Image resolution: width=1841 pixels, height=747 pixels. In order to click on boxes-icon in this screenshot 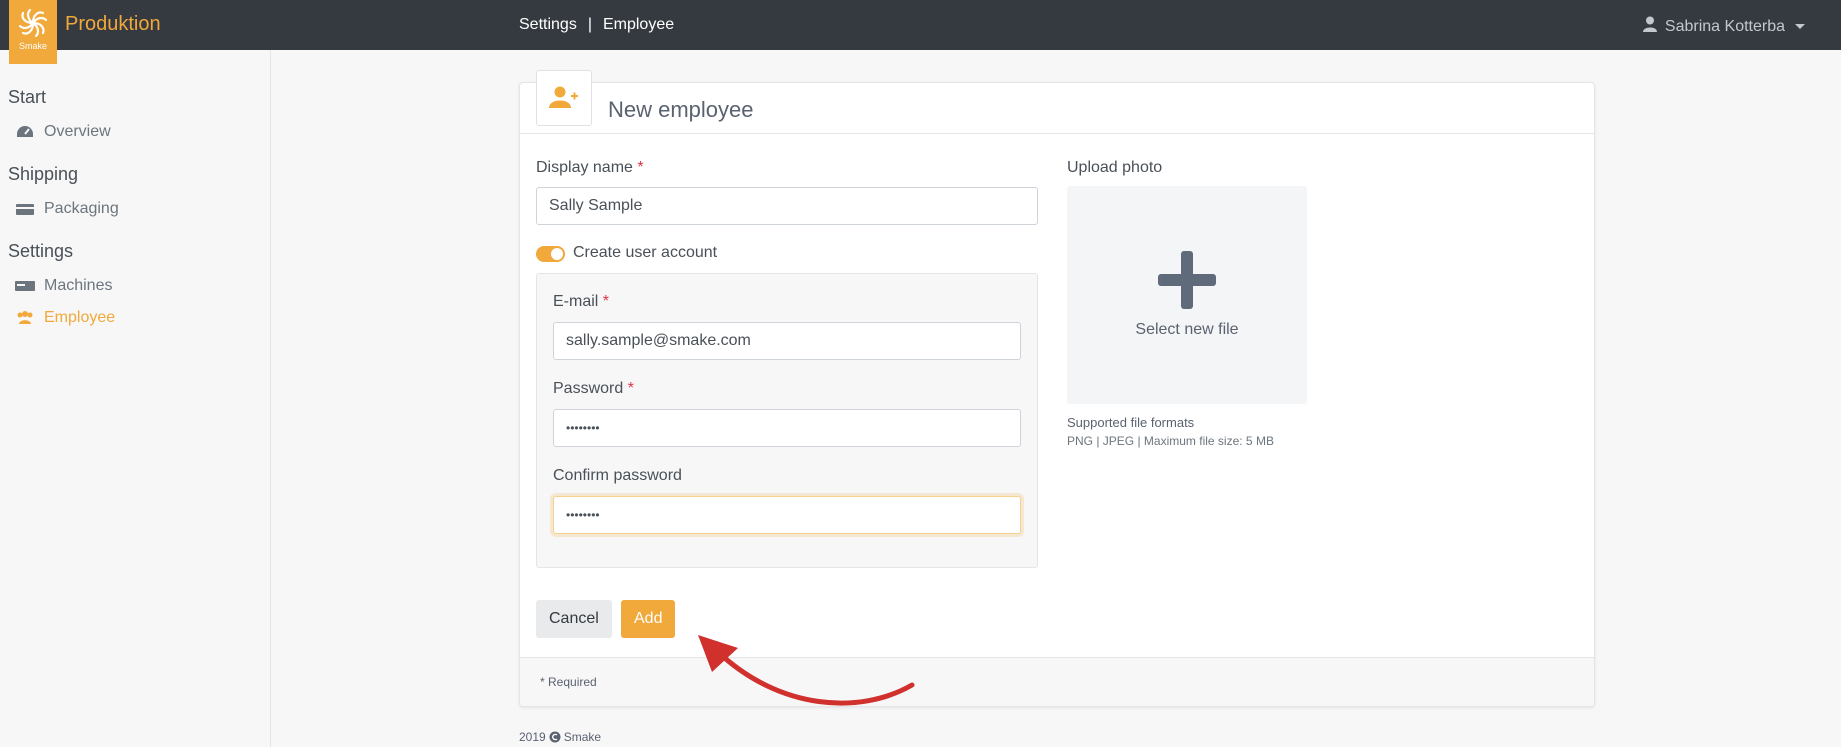, I will do `click(25, 209)`.